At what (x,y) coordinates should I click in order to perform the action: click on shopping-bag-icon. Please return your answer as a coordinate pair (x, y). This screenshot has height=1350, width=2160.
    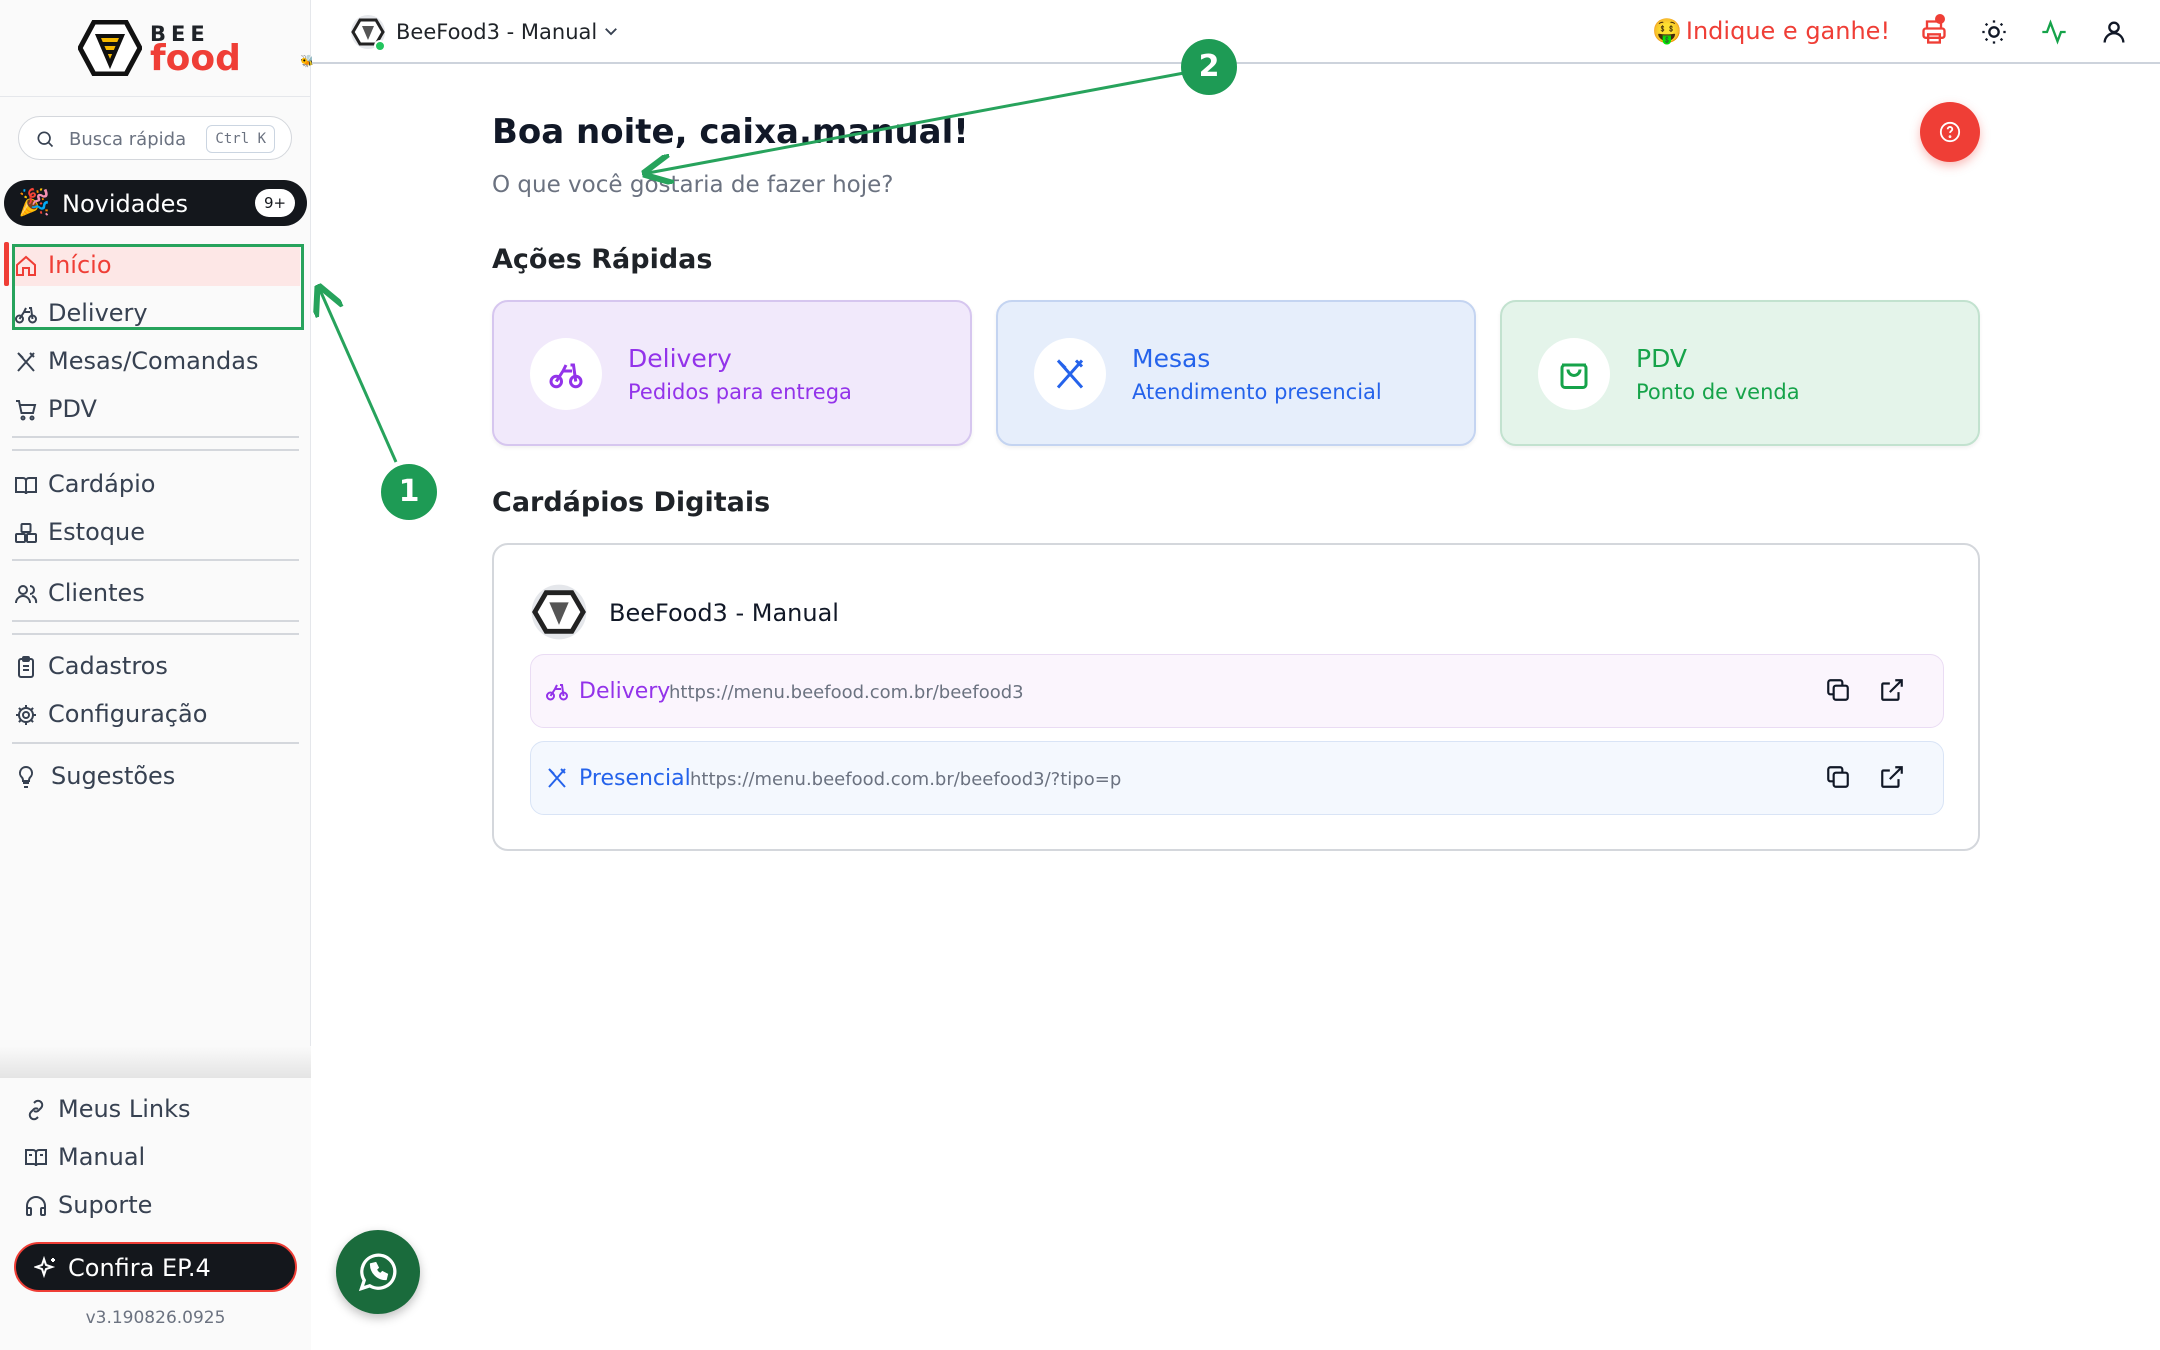
    Looking at the image, I should click on (1574, 376).